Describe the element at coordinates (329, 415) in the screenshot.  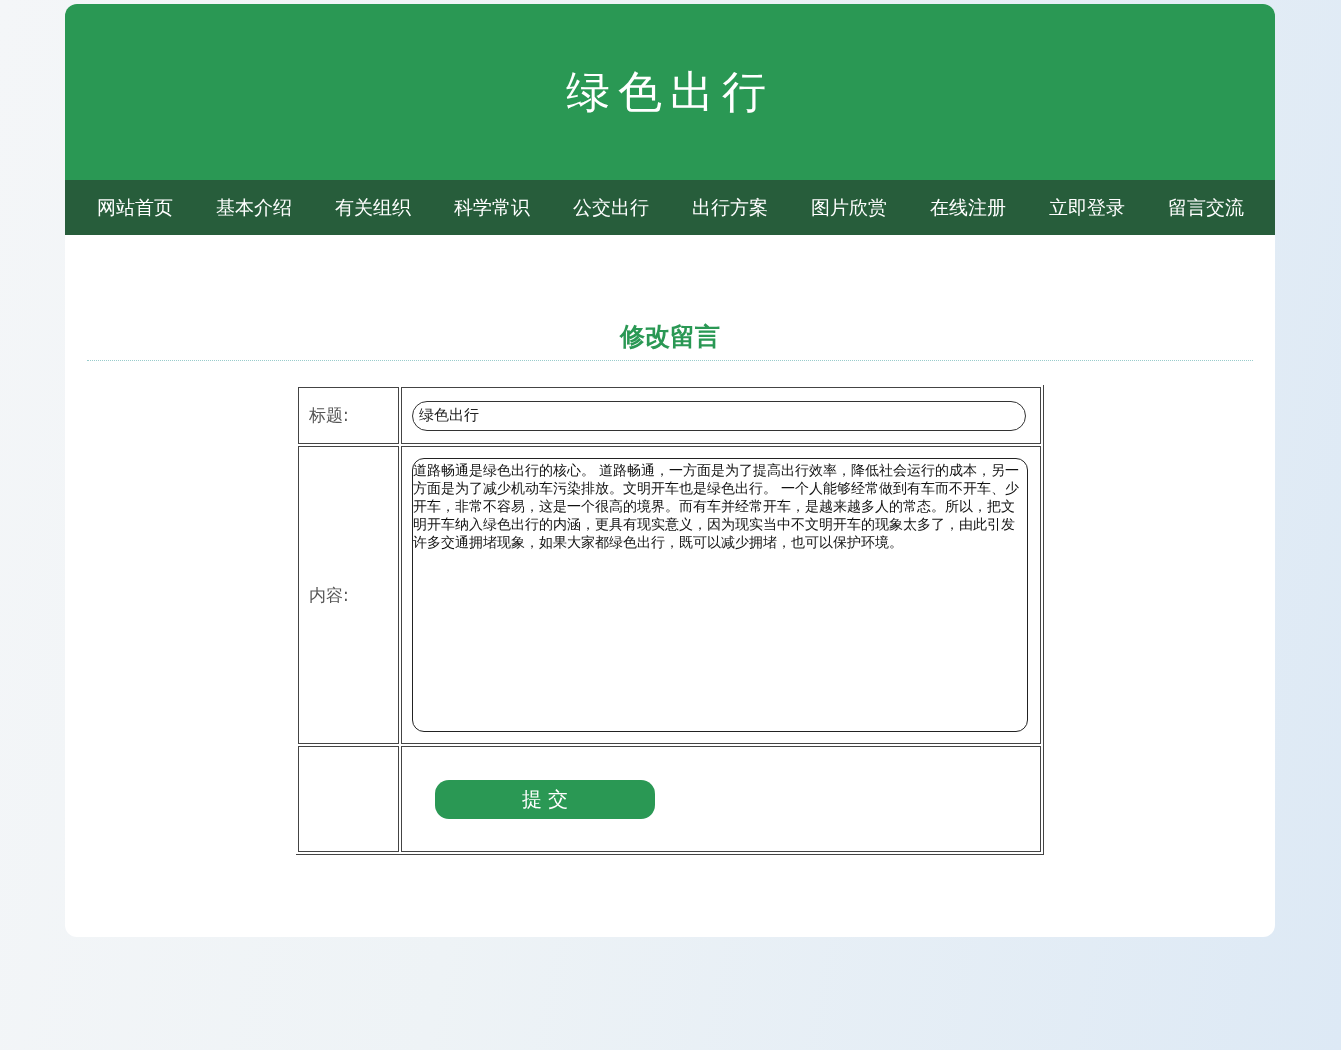
I see `title-label: 标题:` at that location.